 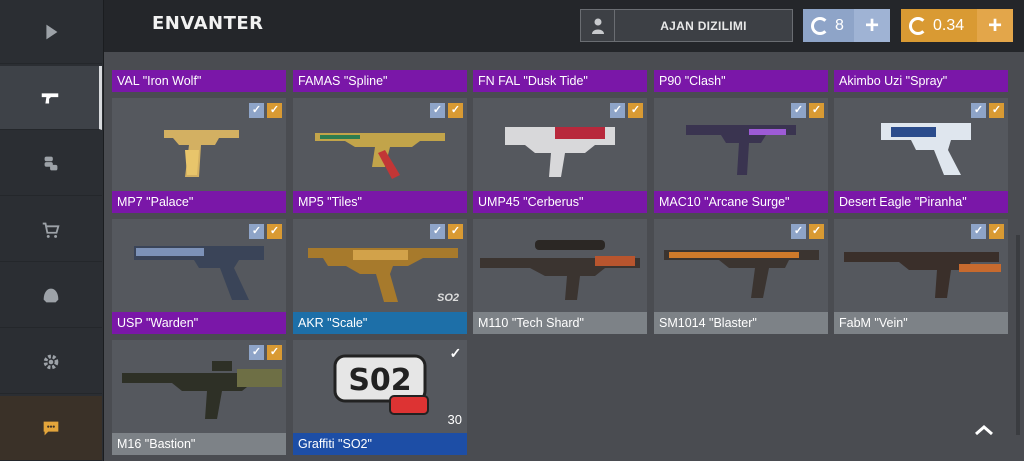 I want to click on item-name: FabM "Vein", so click(x=921, y=323).